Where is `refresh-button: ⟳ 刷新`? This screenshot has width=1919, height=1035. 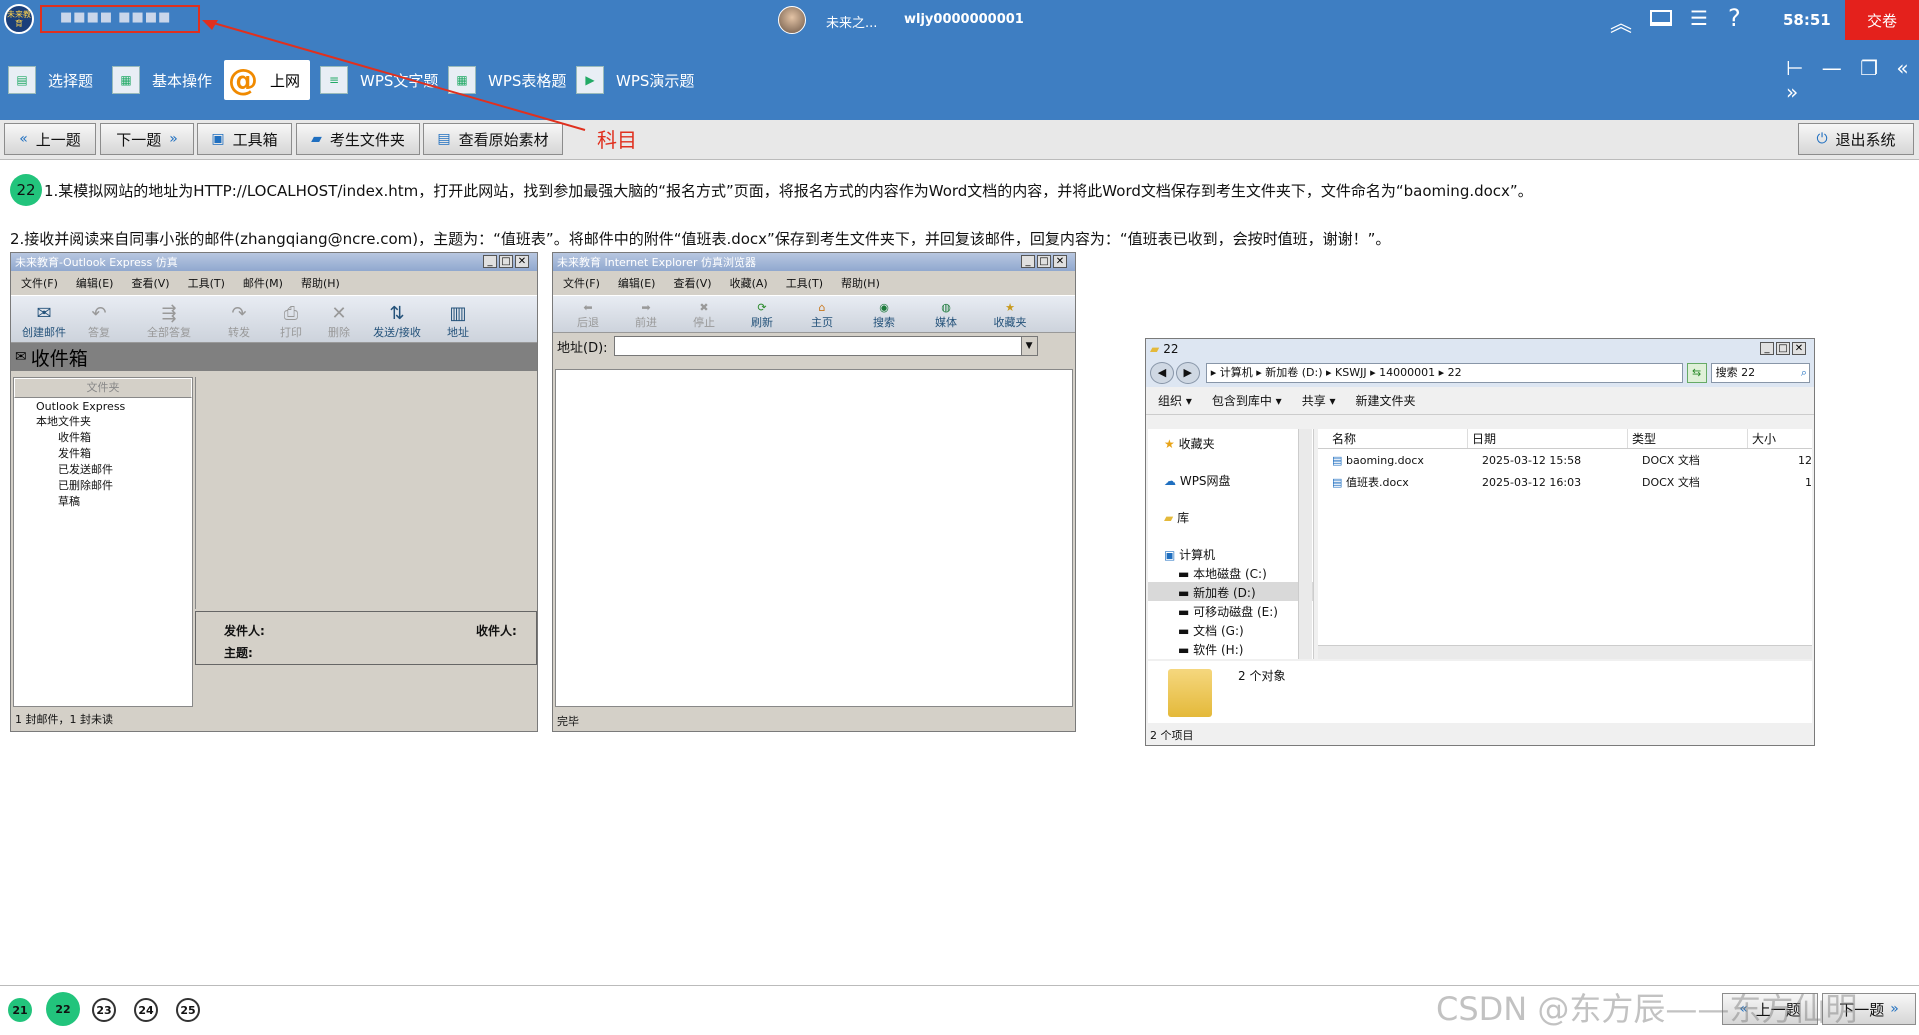
refresh-button: ⟳ 刷新 is located at coordinates (762, 315).